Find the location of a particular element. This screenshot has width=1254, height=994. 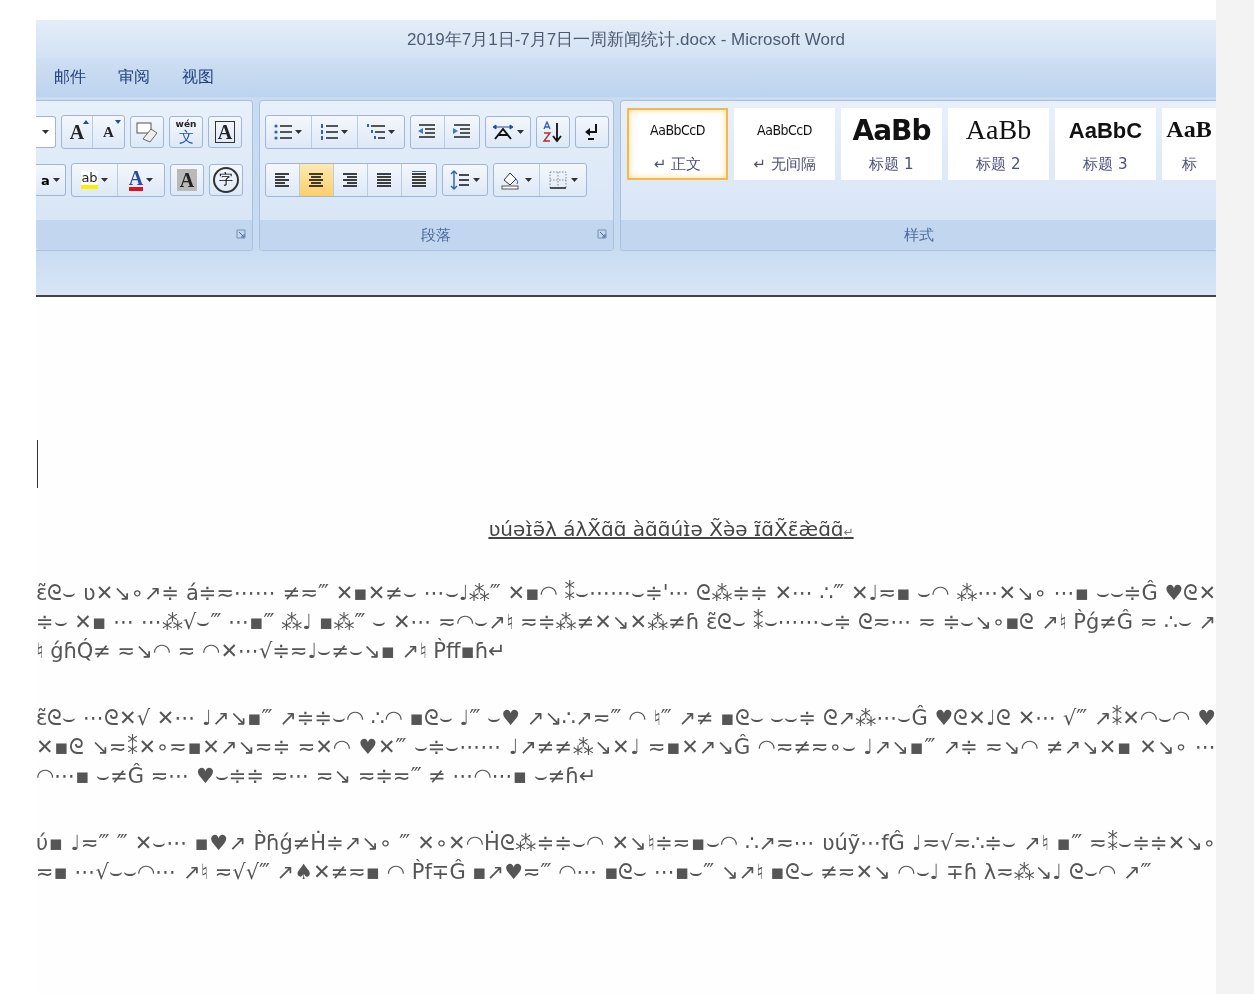

indent-icon is located at coordinates (461, 132).